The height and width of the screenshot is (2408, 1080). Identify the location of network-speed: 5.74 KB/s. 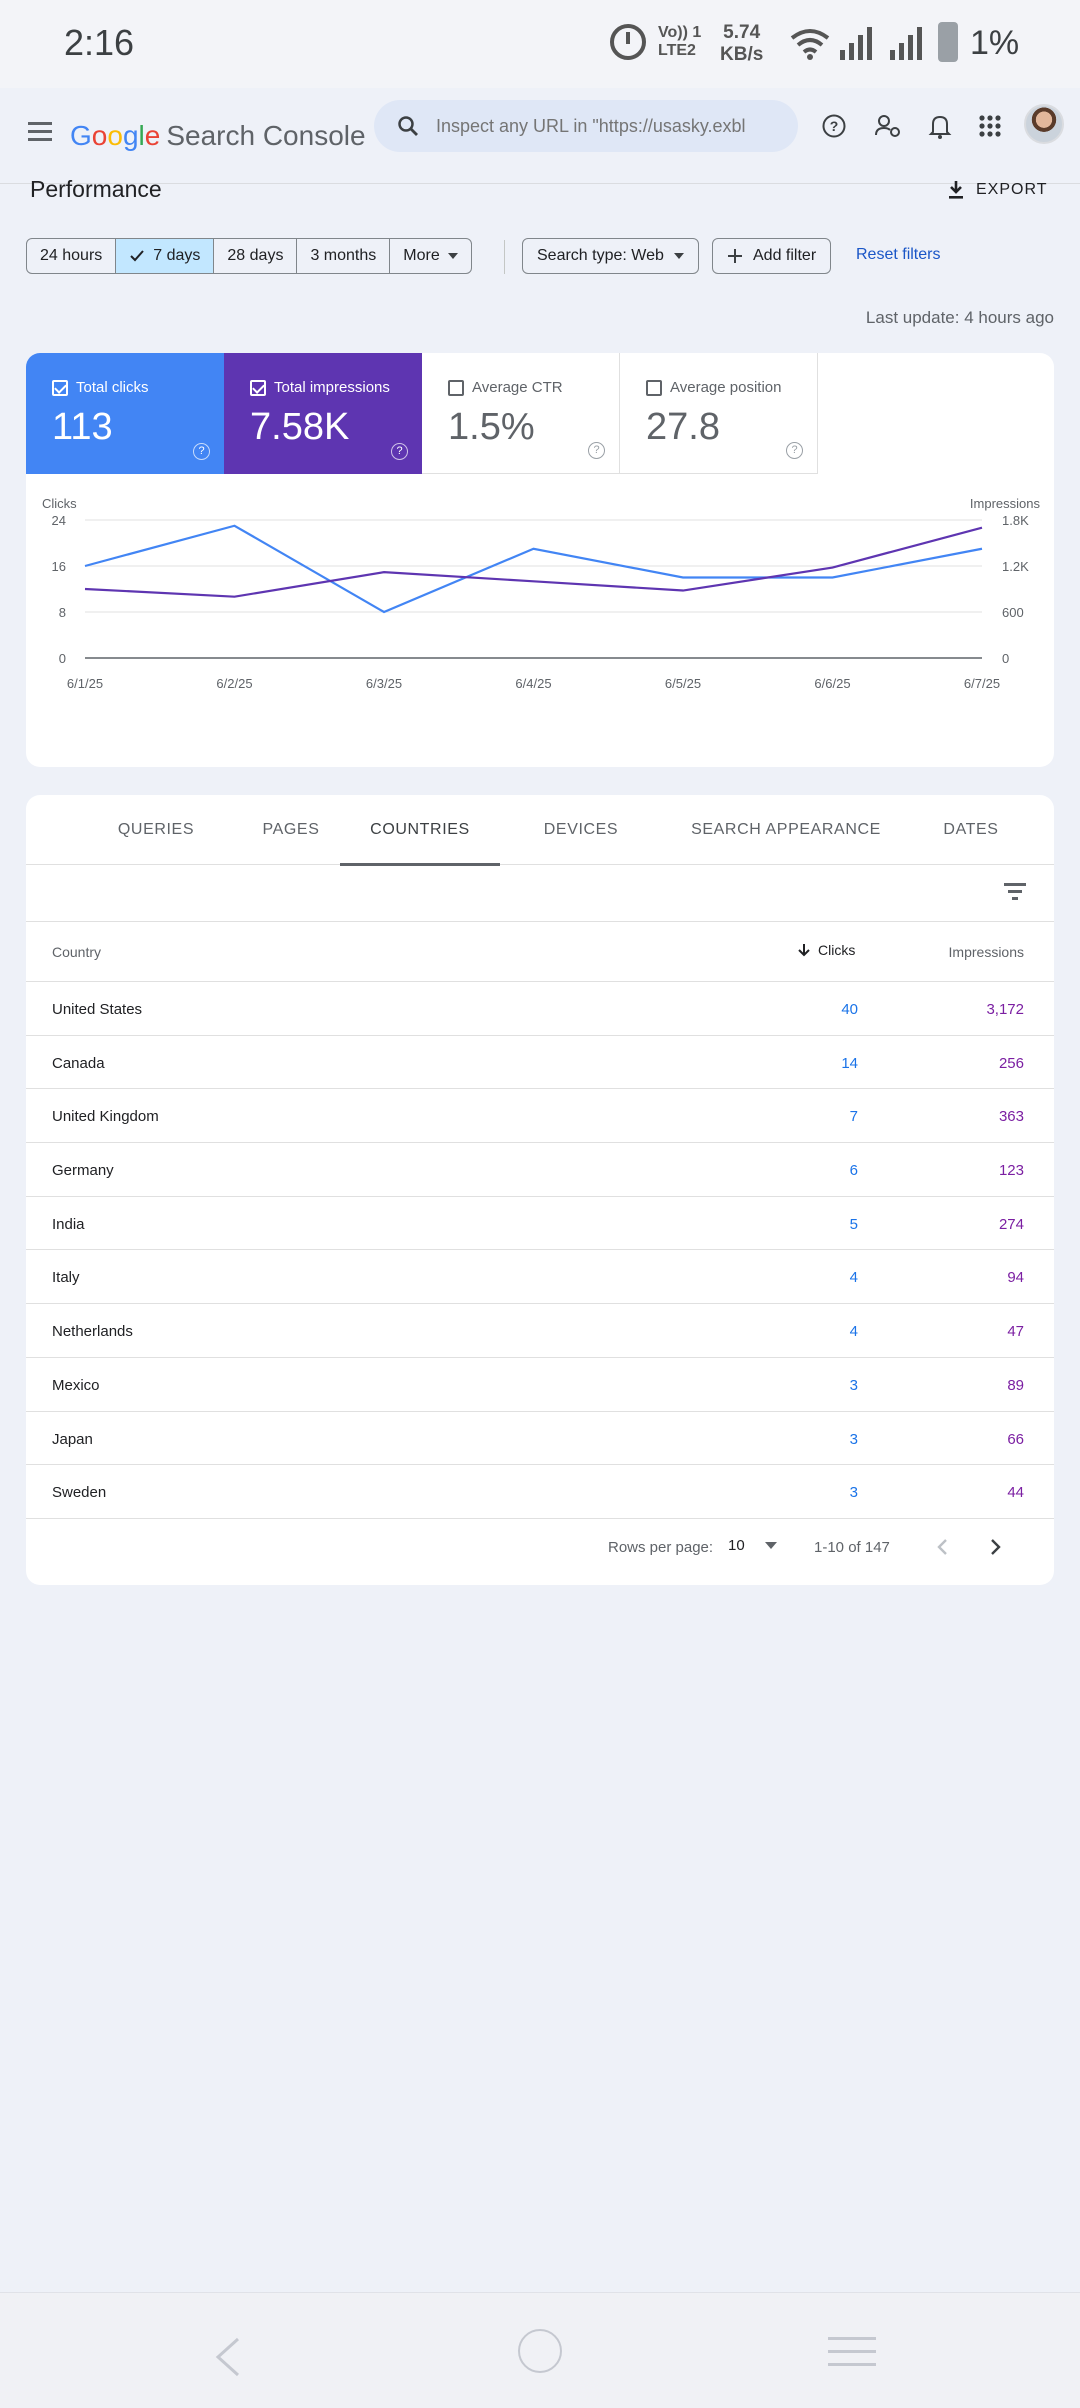
(741, 44).